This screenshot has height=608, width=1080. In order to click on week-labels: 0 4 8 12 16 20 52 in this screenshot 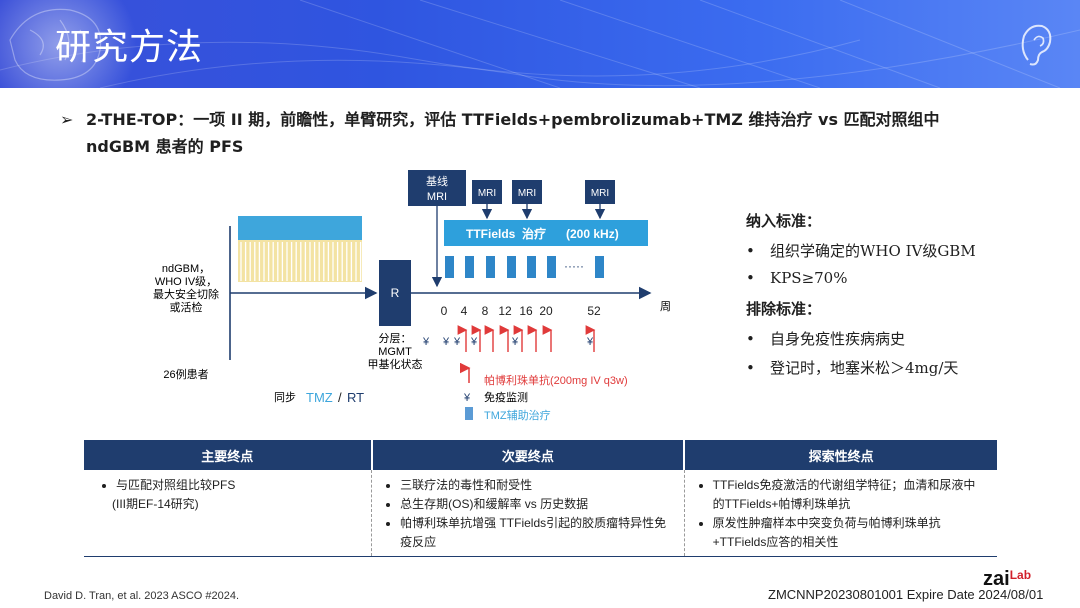, I will do `click(521, 311)`.